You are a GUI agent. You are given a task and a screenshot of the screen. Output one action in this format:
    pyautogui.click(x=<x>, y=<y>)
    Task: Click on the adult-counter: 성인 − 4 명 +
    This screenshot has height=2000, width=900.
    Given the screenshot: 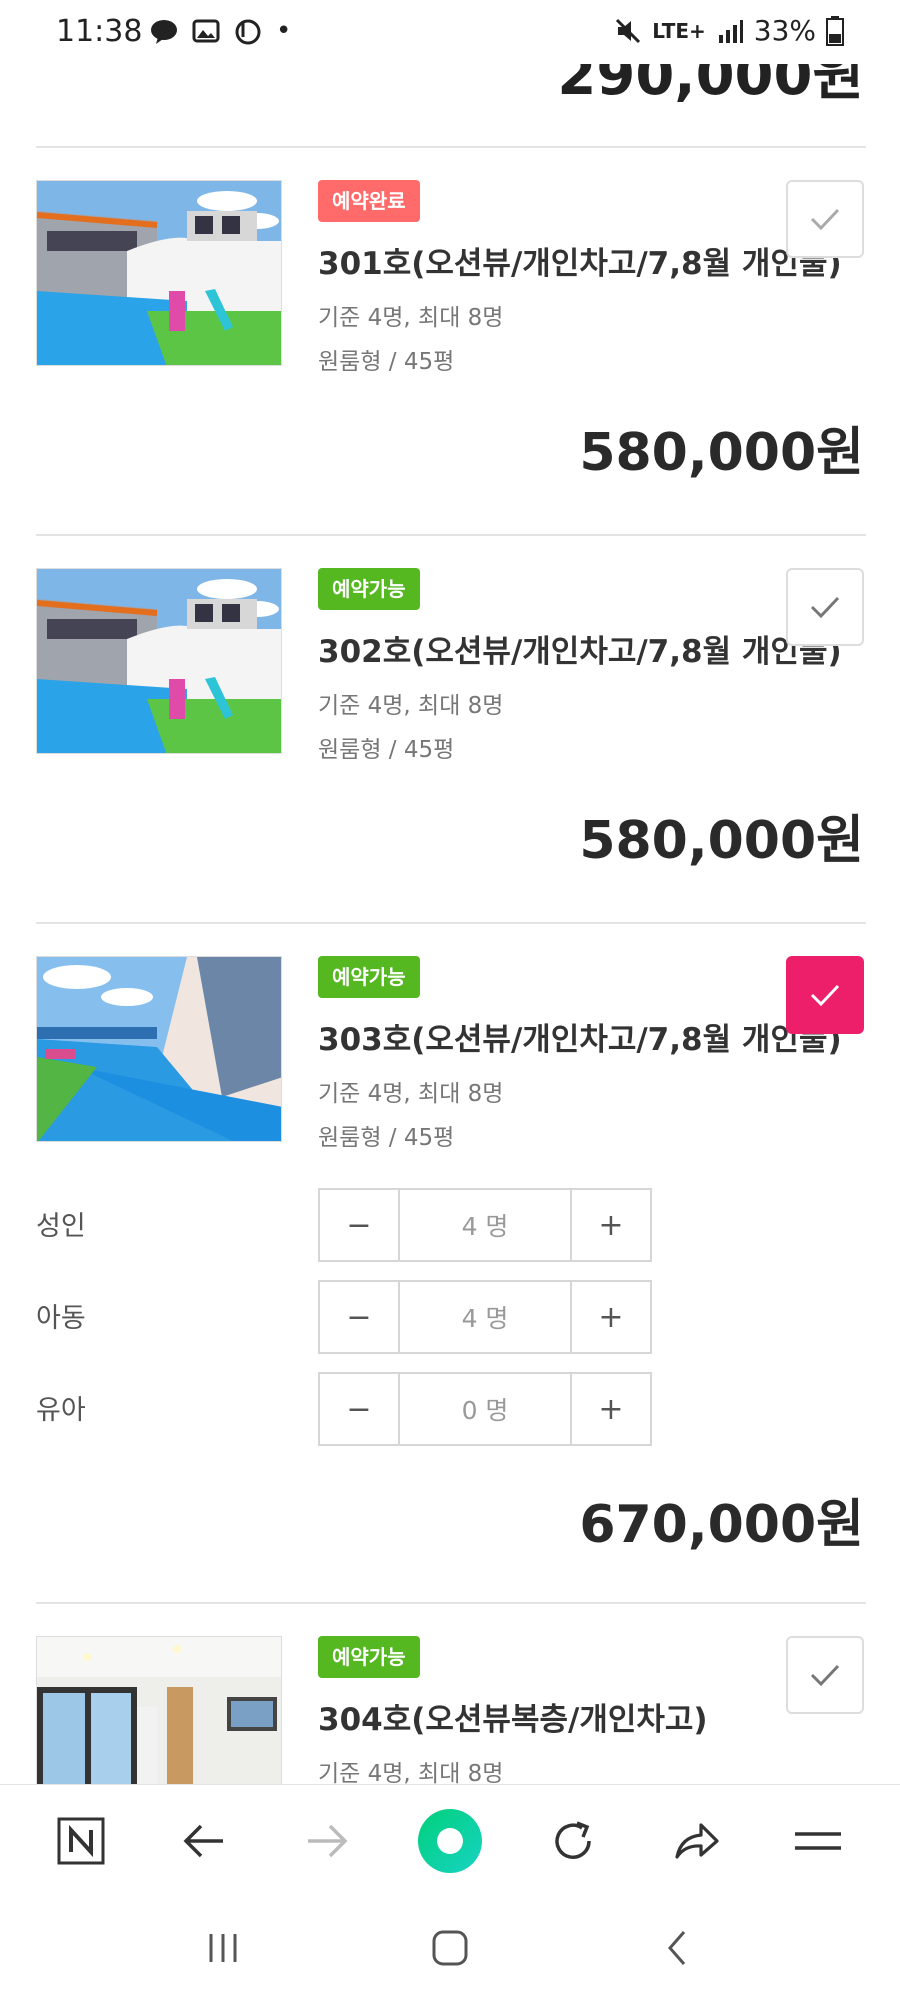 What is the action you would take?
    pyautogui.click(x=450, y=1225)
    